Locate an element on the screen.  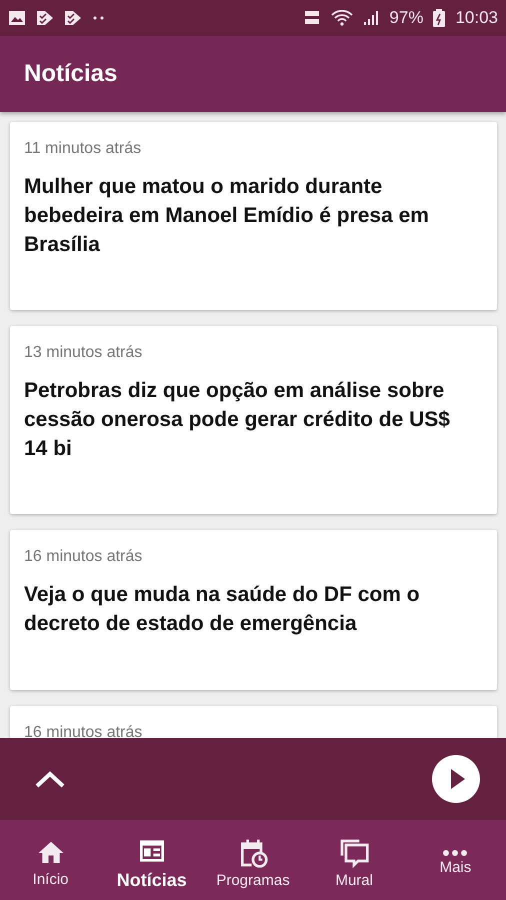
play-button is located at coordinates (456, 779).